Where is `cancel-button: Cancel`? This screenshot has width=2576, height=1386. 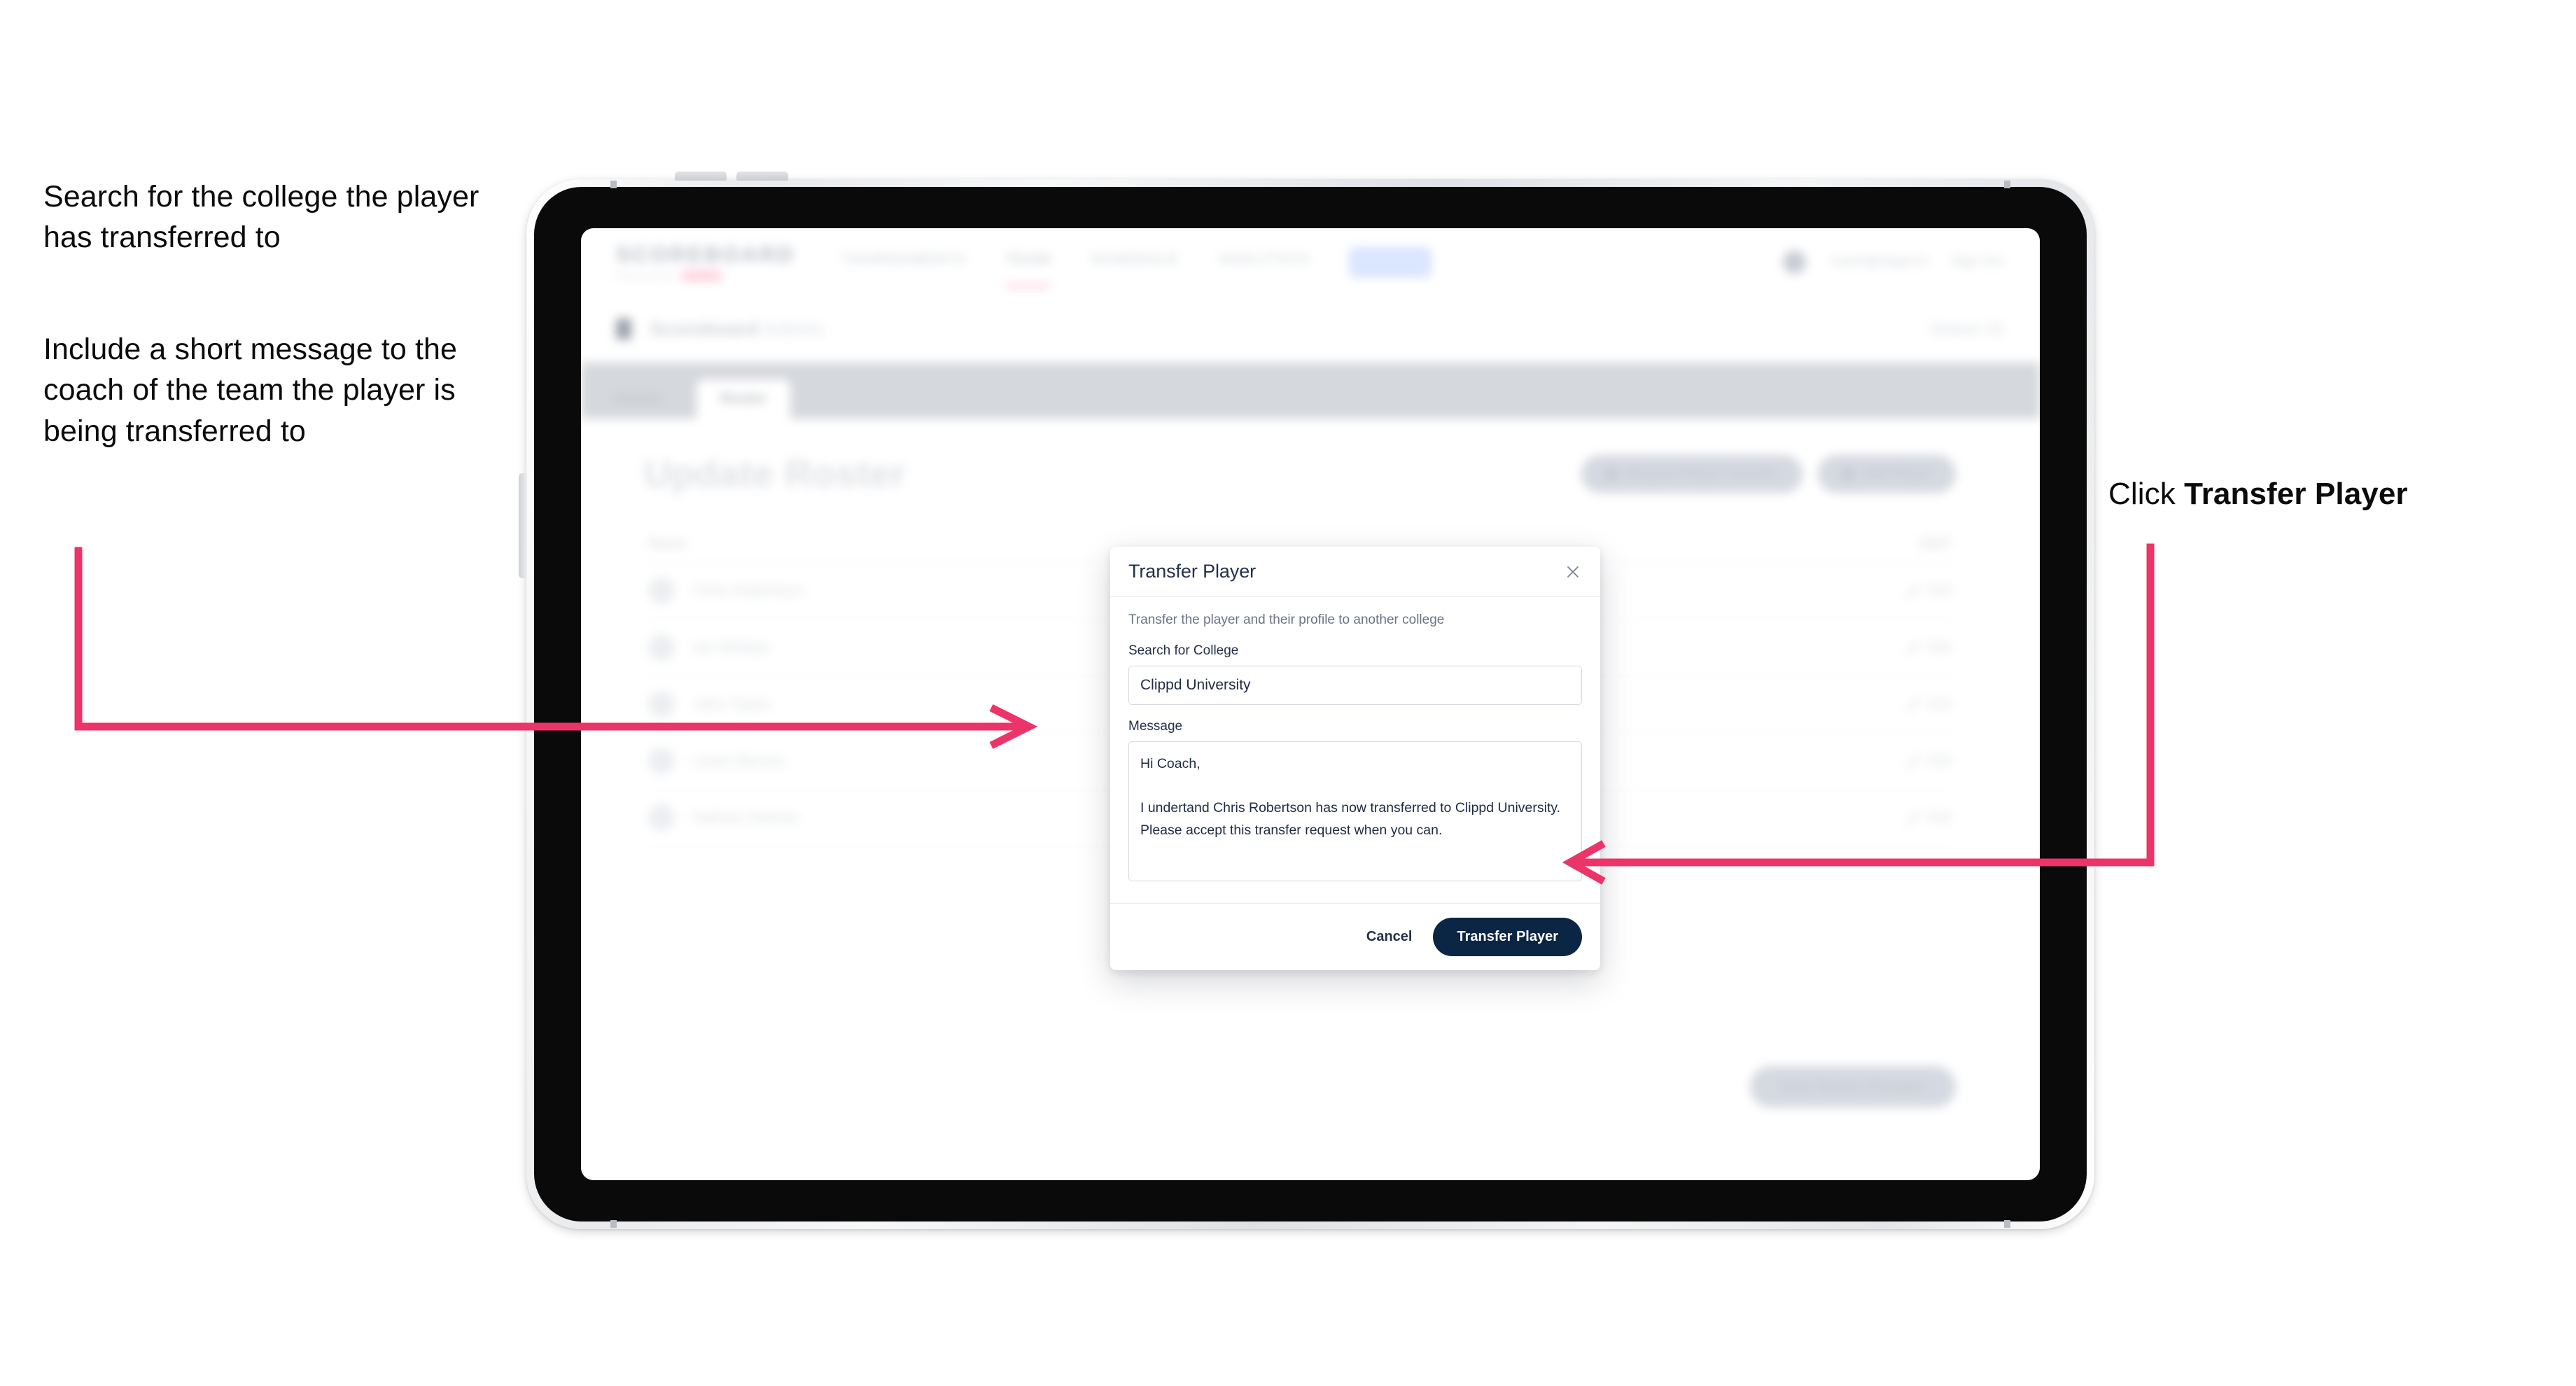
cancel-button: Cancel is located at coordinates (1389, 937).